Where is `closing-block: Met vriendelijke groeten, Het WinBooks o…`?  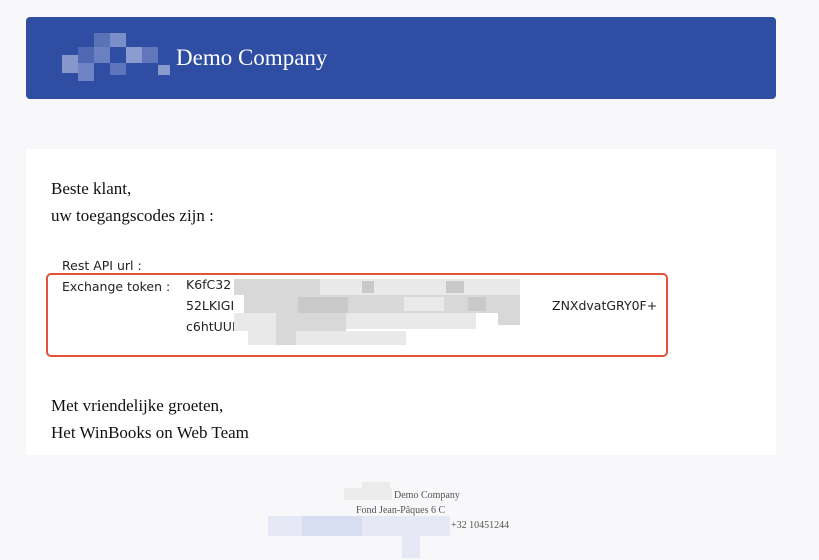
closing-block: Met vriendelijke groeten, Het WinBooks o… is located at coordinates (150, 419).